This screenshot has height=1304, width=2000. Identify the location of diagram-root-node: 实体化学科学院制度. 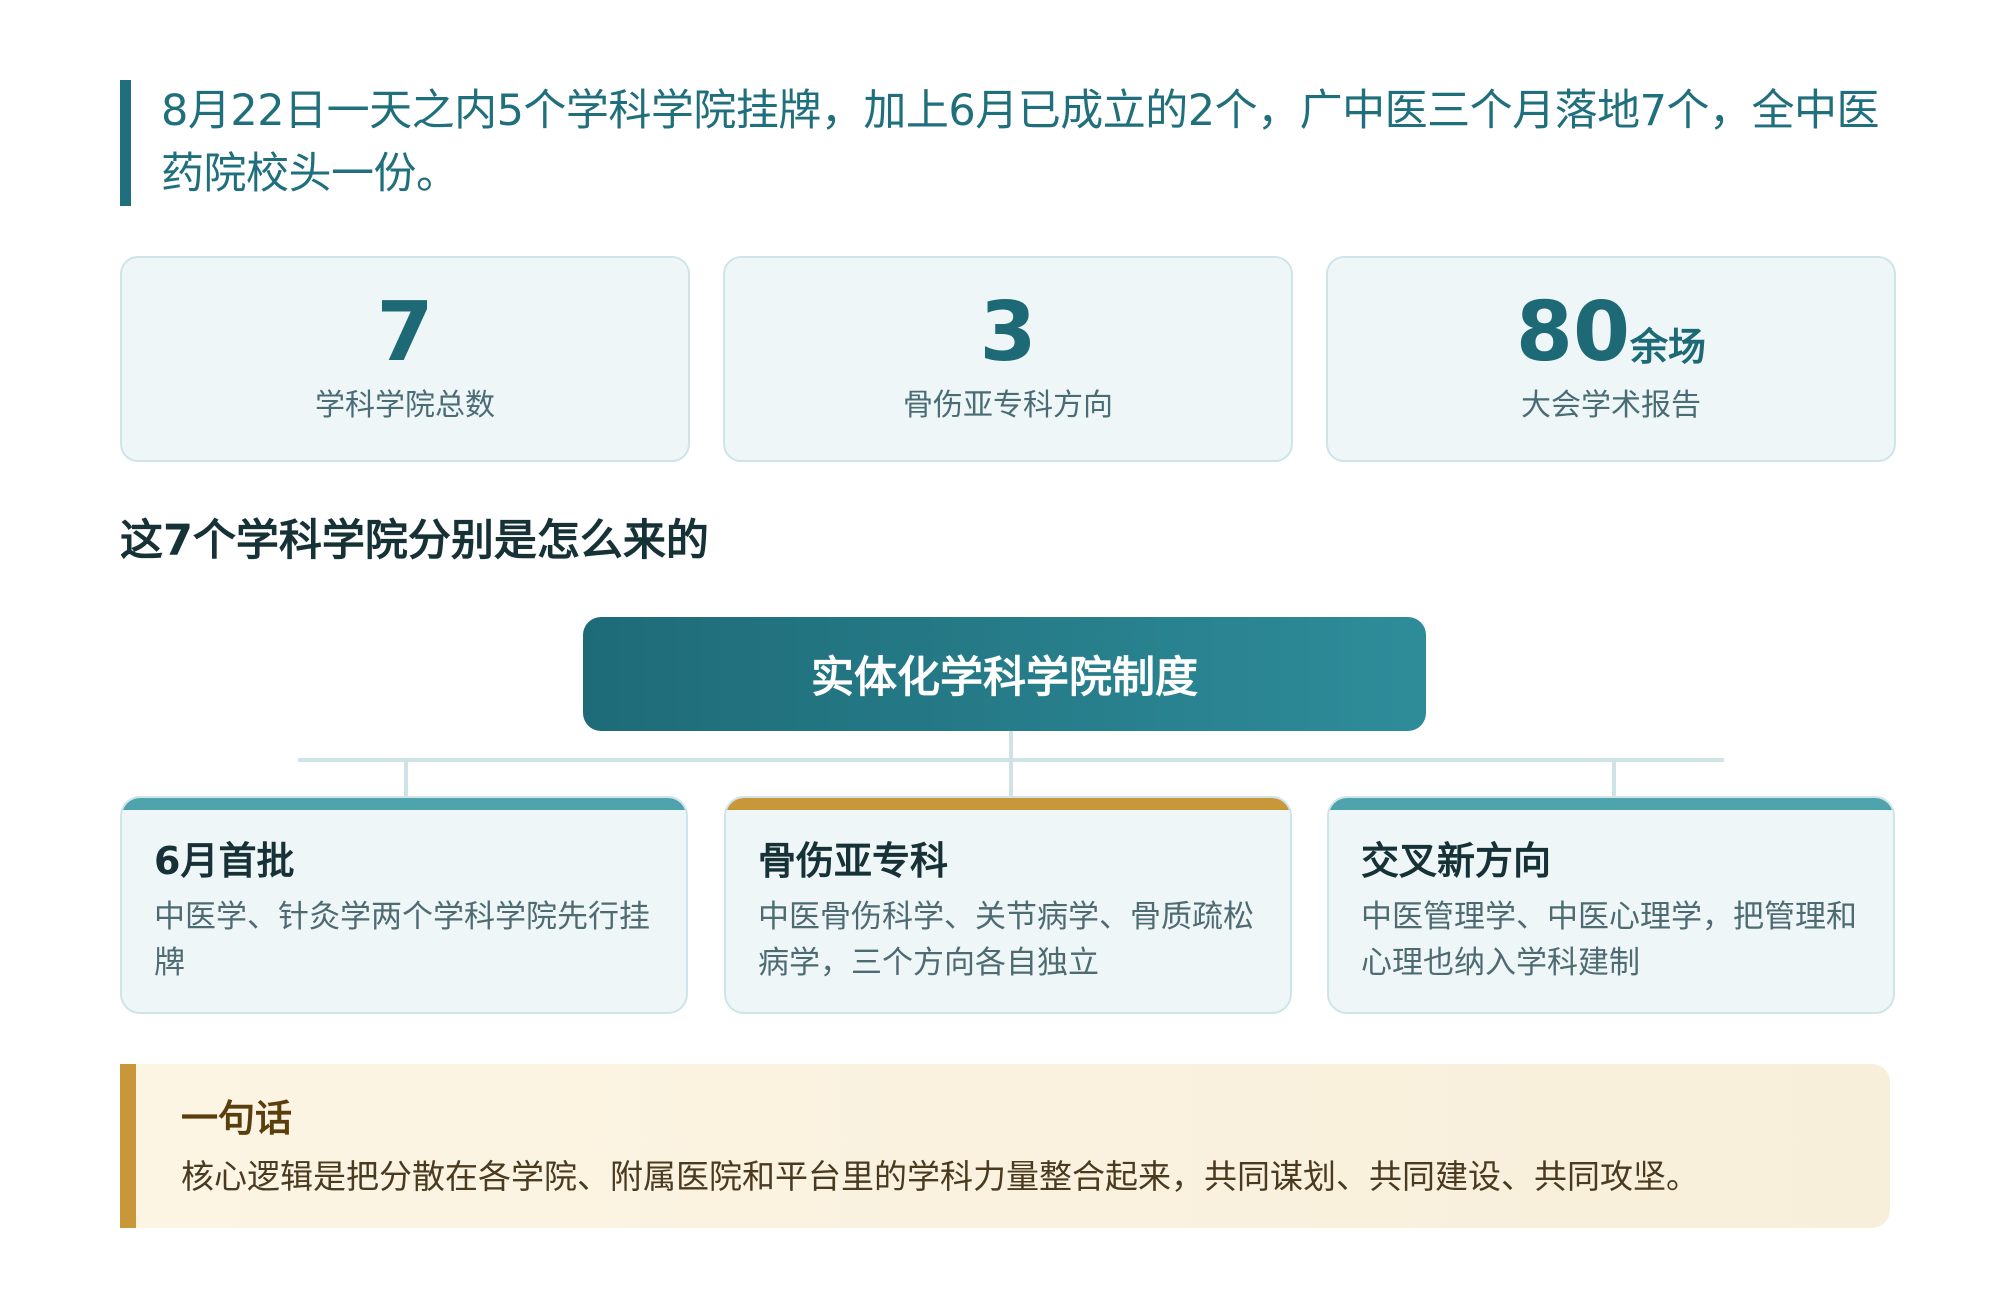
(1004, 674).